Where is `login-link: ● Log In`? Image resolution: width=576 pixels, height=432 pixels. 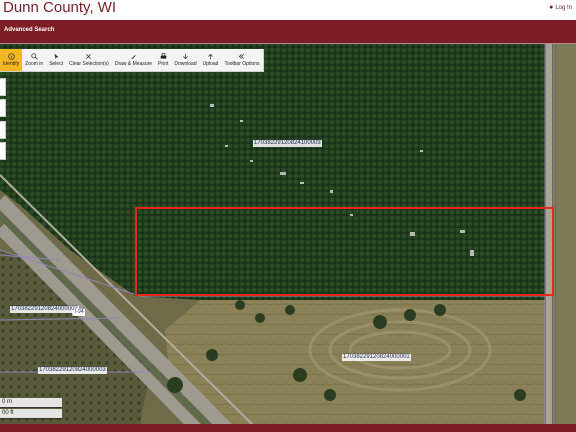
login-link: ● Log In is located at coordinates (560, 7).